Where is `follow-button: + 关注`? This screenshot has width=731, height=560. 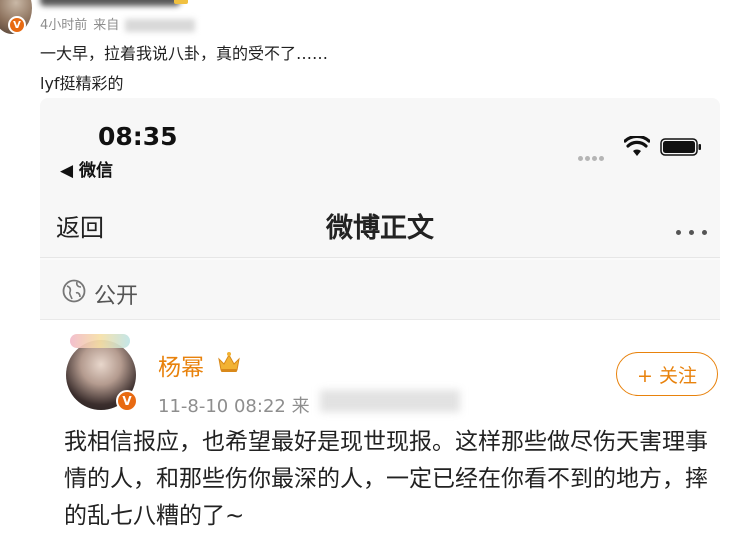
follow-button: + 关注 is located at coordinates (667, 374).